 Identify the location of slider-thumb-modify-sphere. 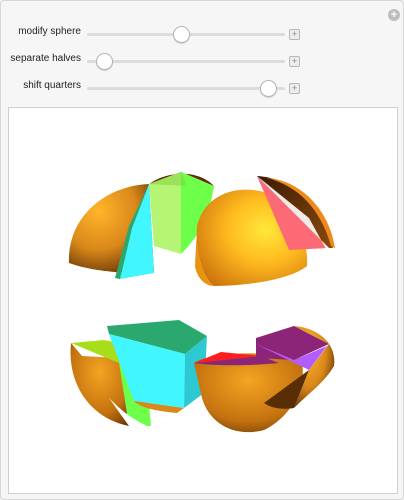
(181, 34).